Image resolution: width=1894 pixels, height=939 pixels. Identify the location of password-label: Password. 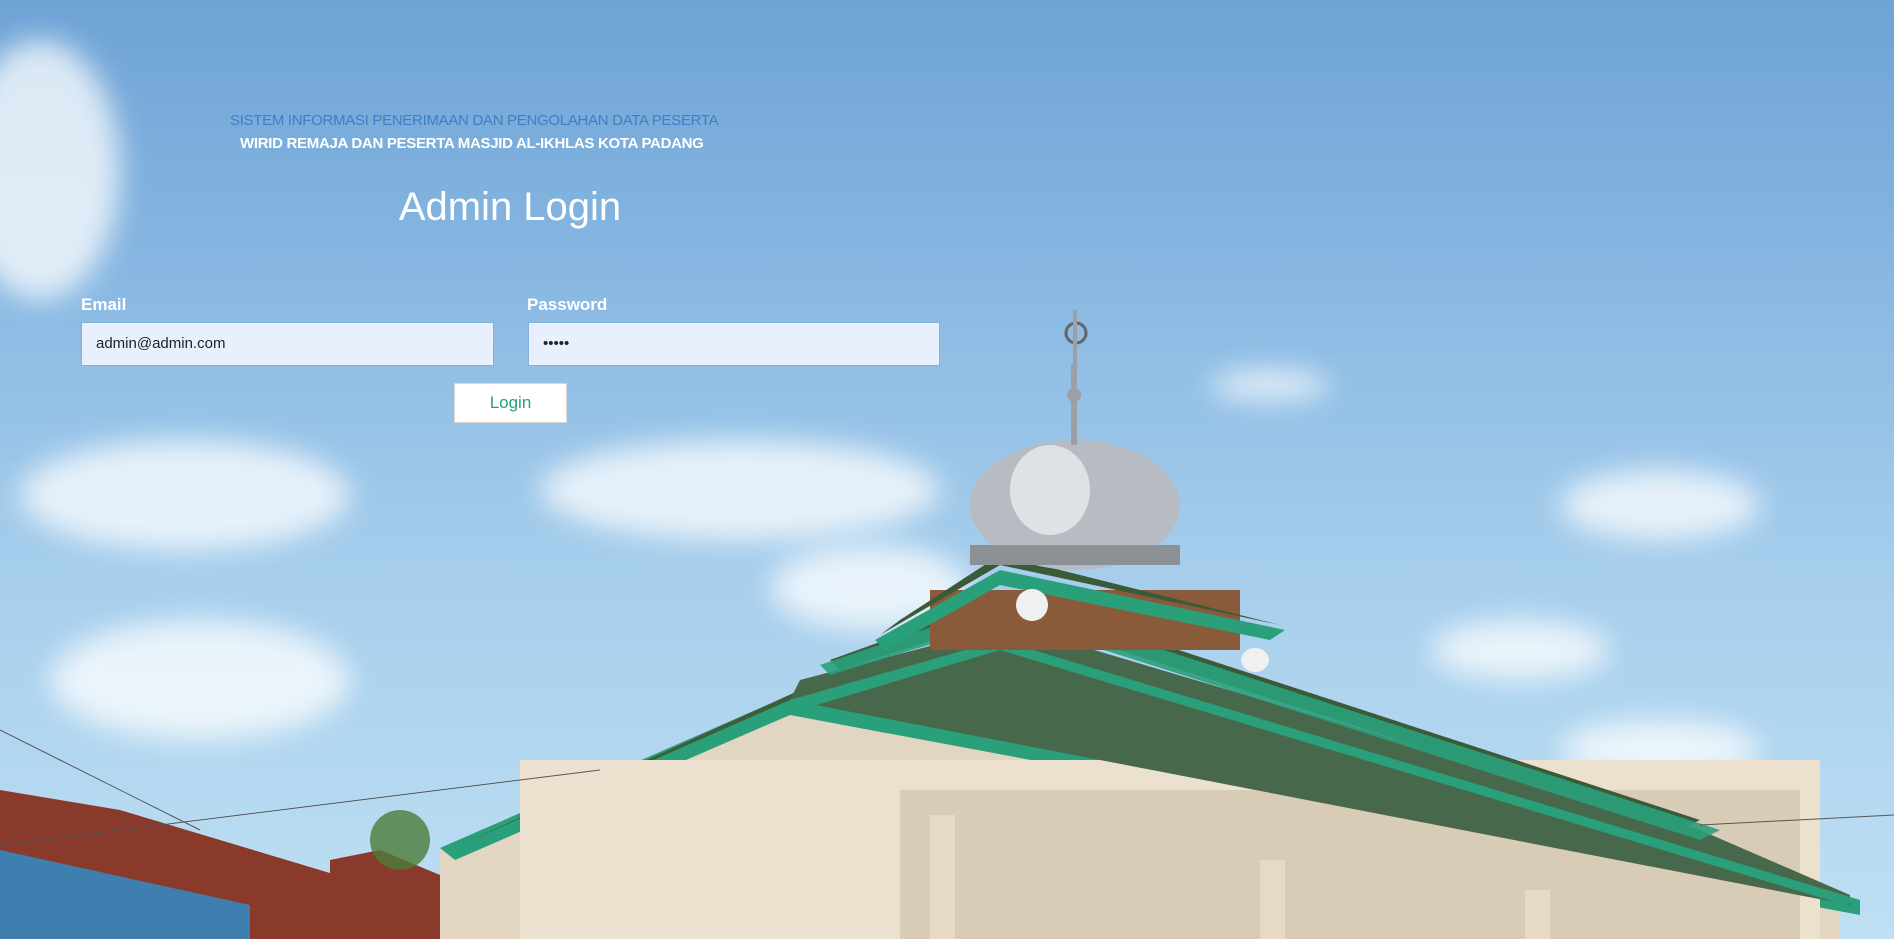
(567, 304).